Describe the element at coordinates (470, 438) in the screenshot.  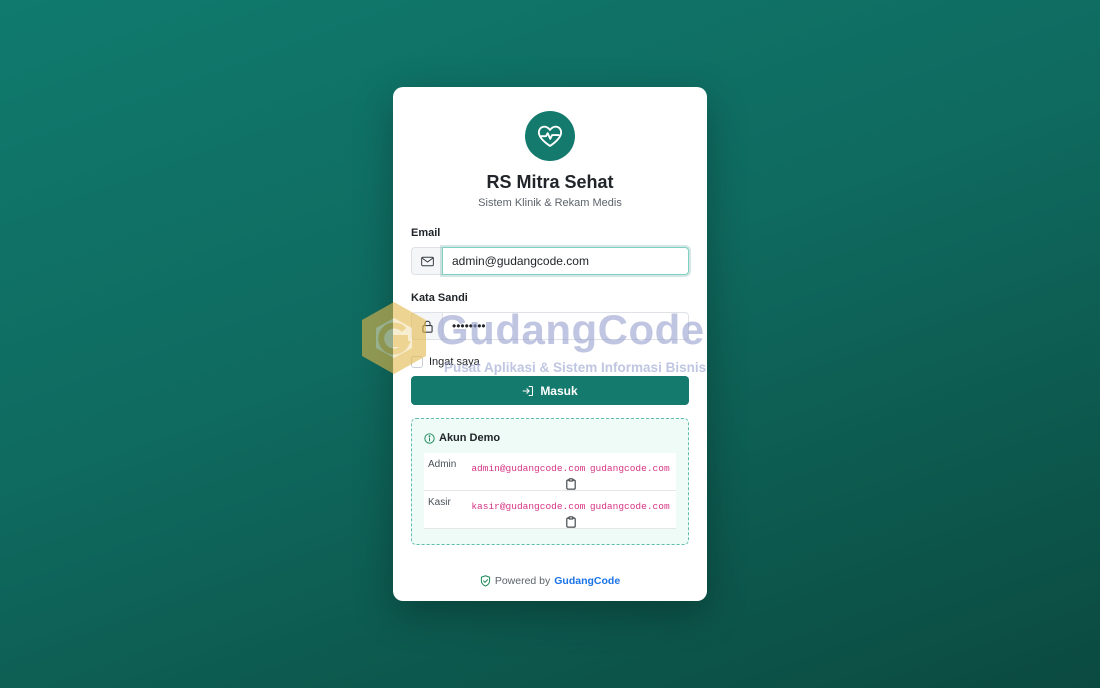
I see `demo-title-label: Akun Demo` at that location.